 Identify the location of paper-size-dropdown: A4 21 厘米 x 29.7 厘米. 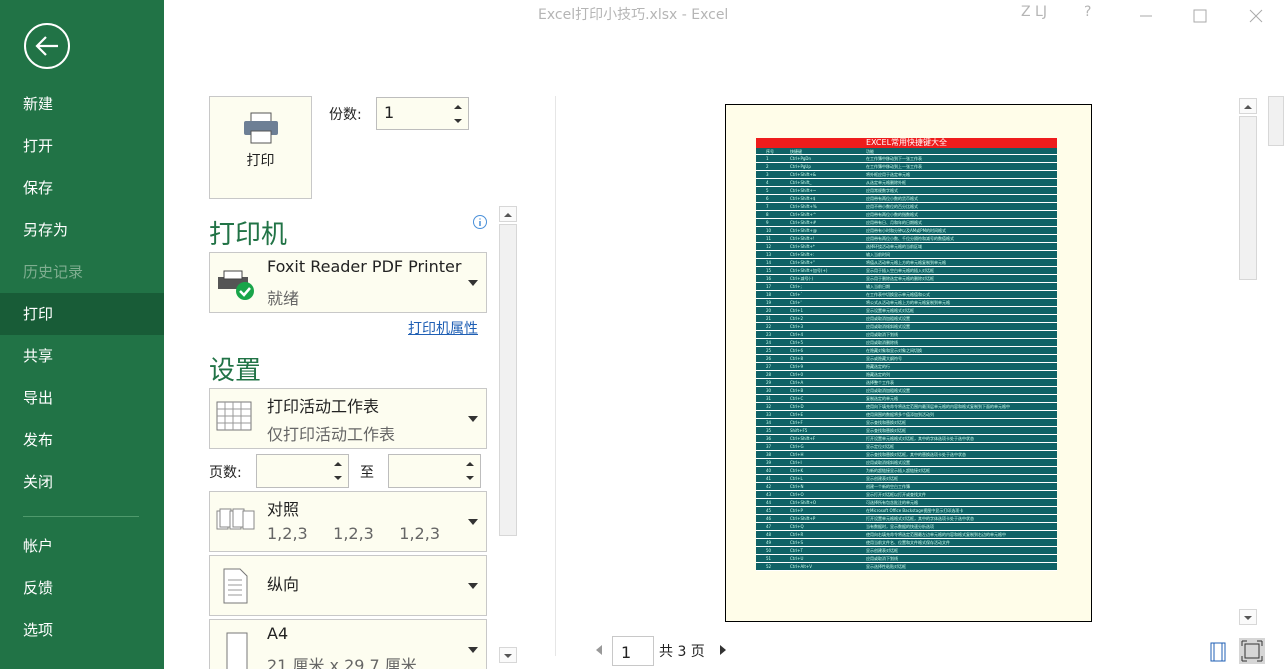
(348, 644).